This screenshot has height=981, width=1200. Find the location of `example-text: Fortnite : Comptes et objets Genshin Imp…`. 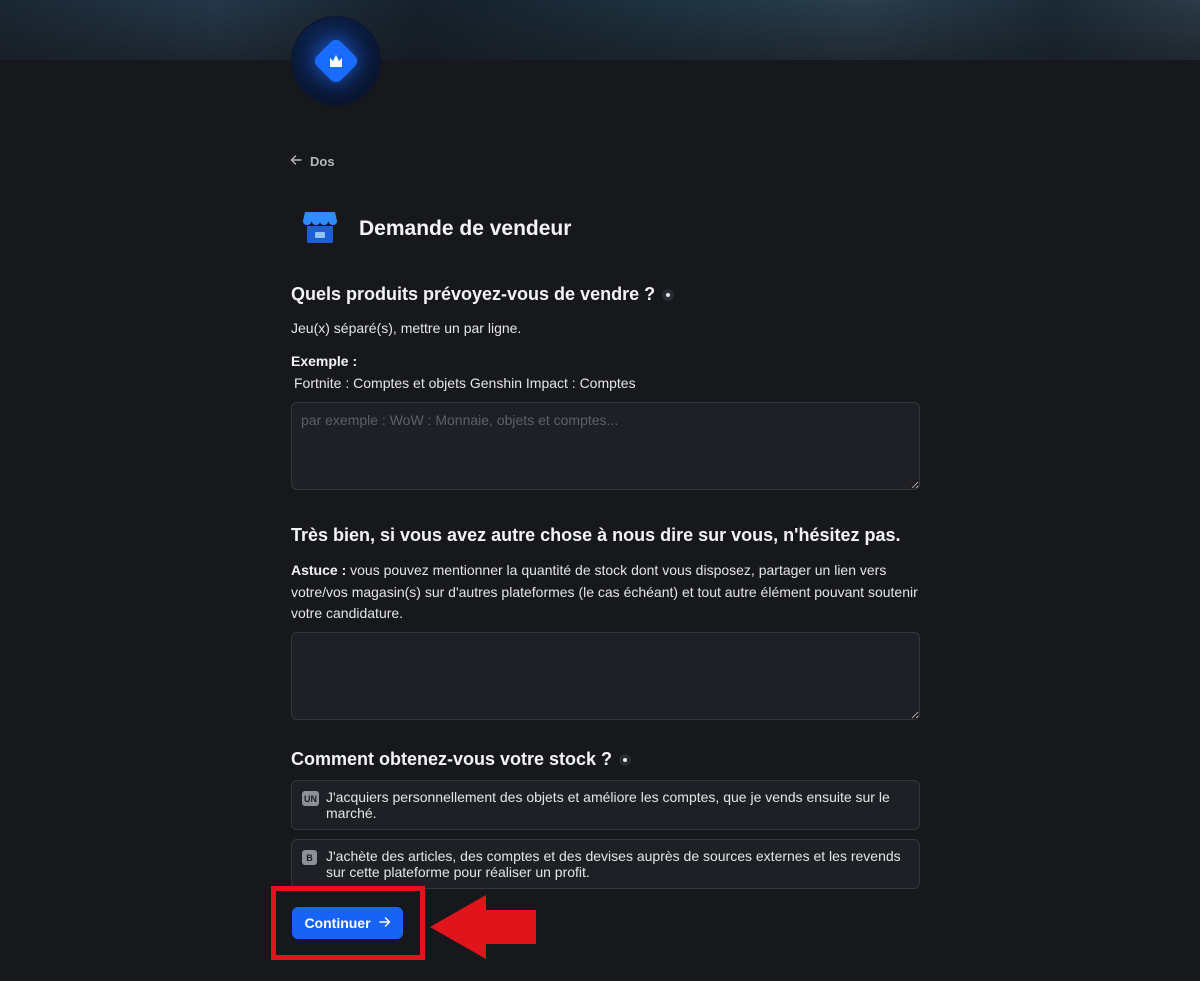

example-text: Fortnite : Comptes et objets Genshin Imp… is located at coordinates (465, 383).